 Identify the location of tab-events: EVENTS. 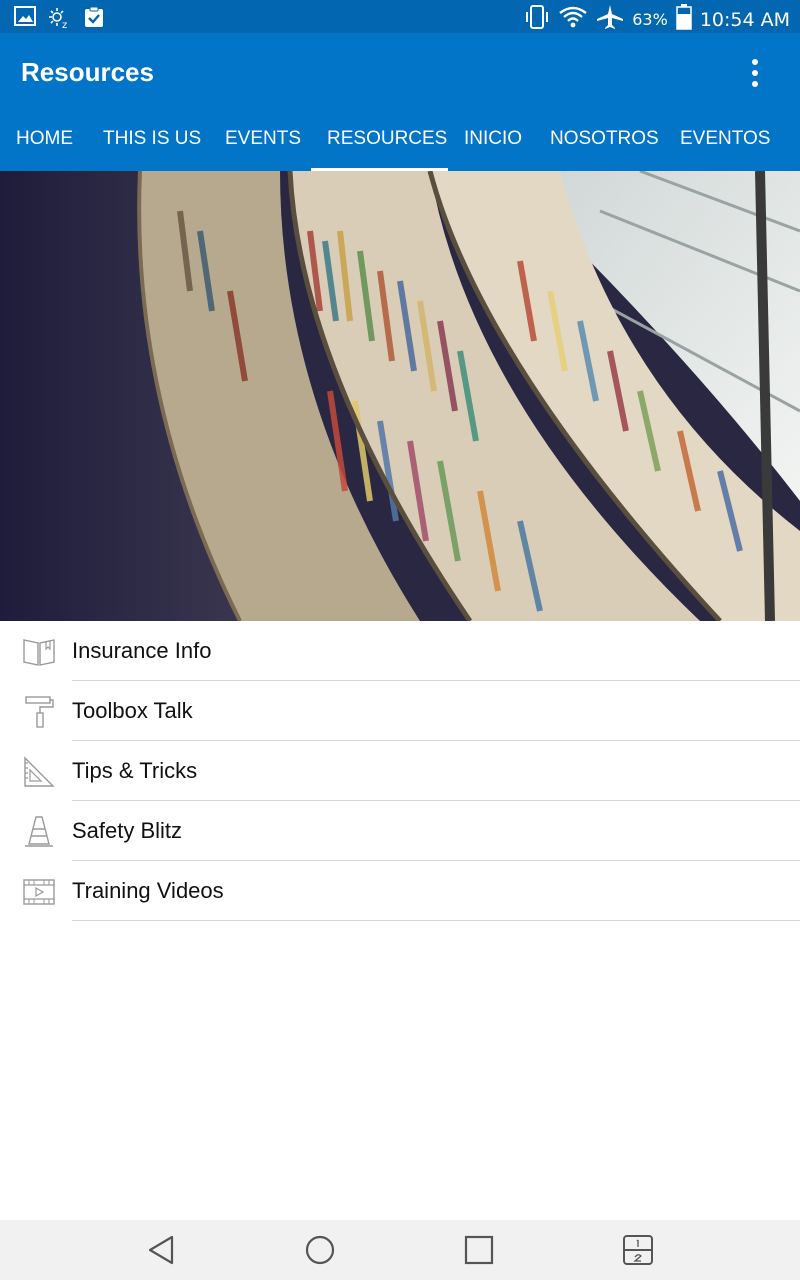
(263, 144).